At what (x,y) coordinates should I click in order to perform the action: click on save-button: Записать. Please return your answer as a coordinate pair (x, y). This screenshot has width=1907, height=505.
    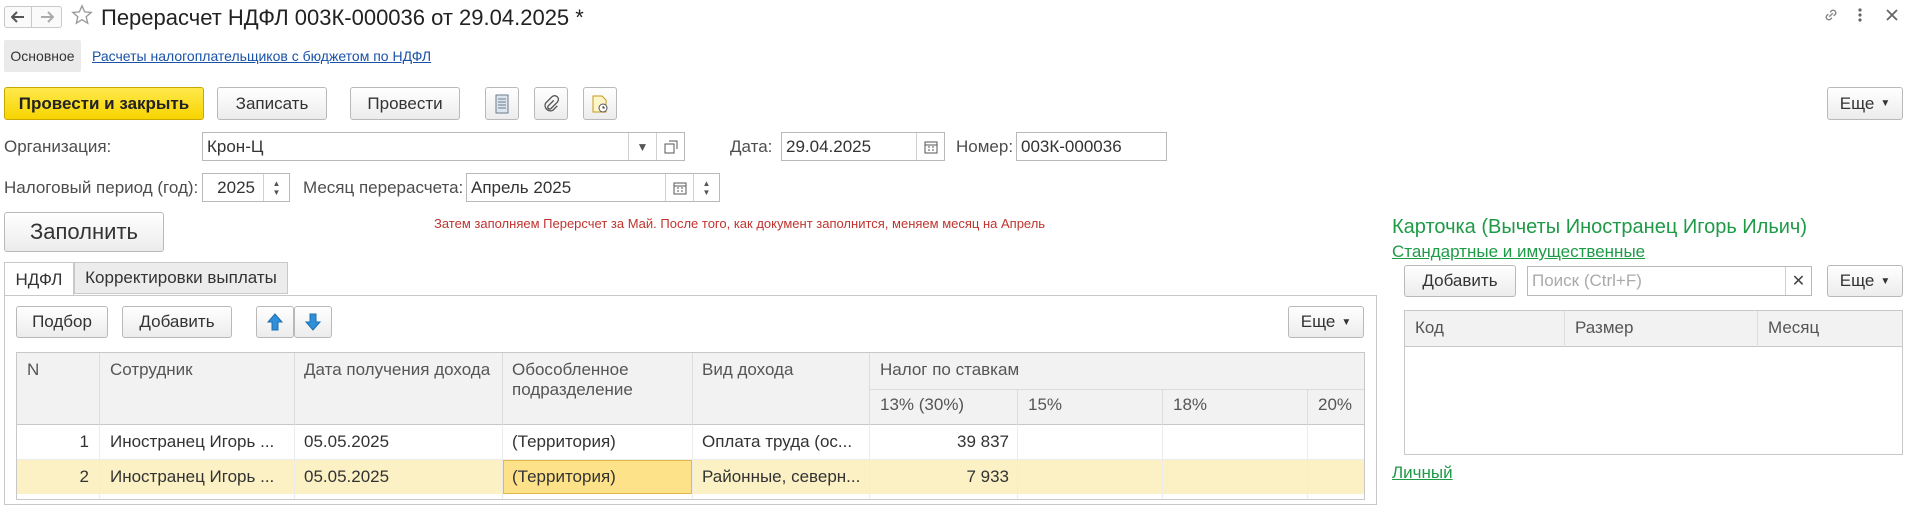
    Looking at the image, I should click on (272, 103).